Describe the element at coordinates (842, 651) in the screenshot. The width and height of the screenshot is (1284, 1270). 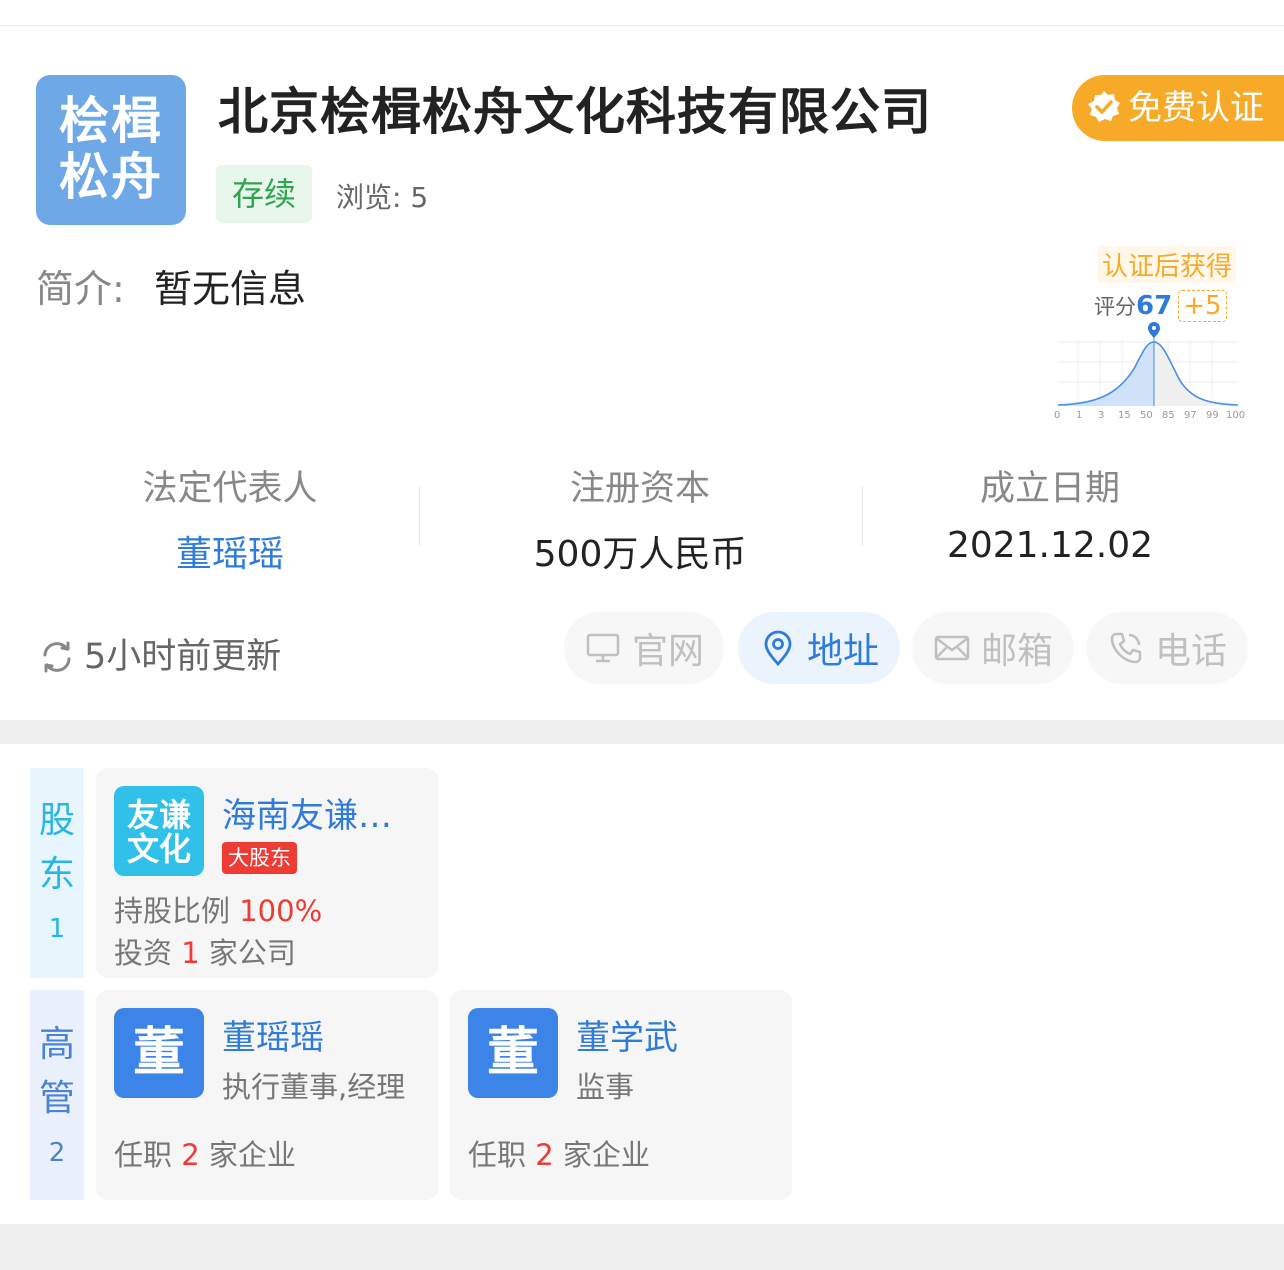
I see `address-label: 地址` at that location.